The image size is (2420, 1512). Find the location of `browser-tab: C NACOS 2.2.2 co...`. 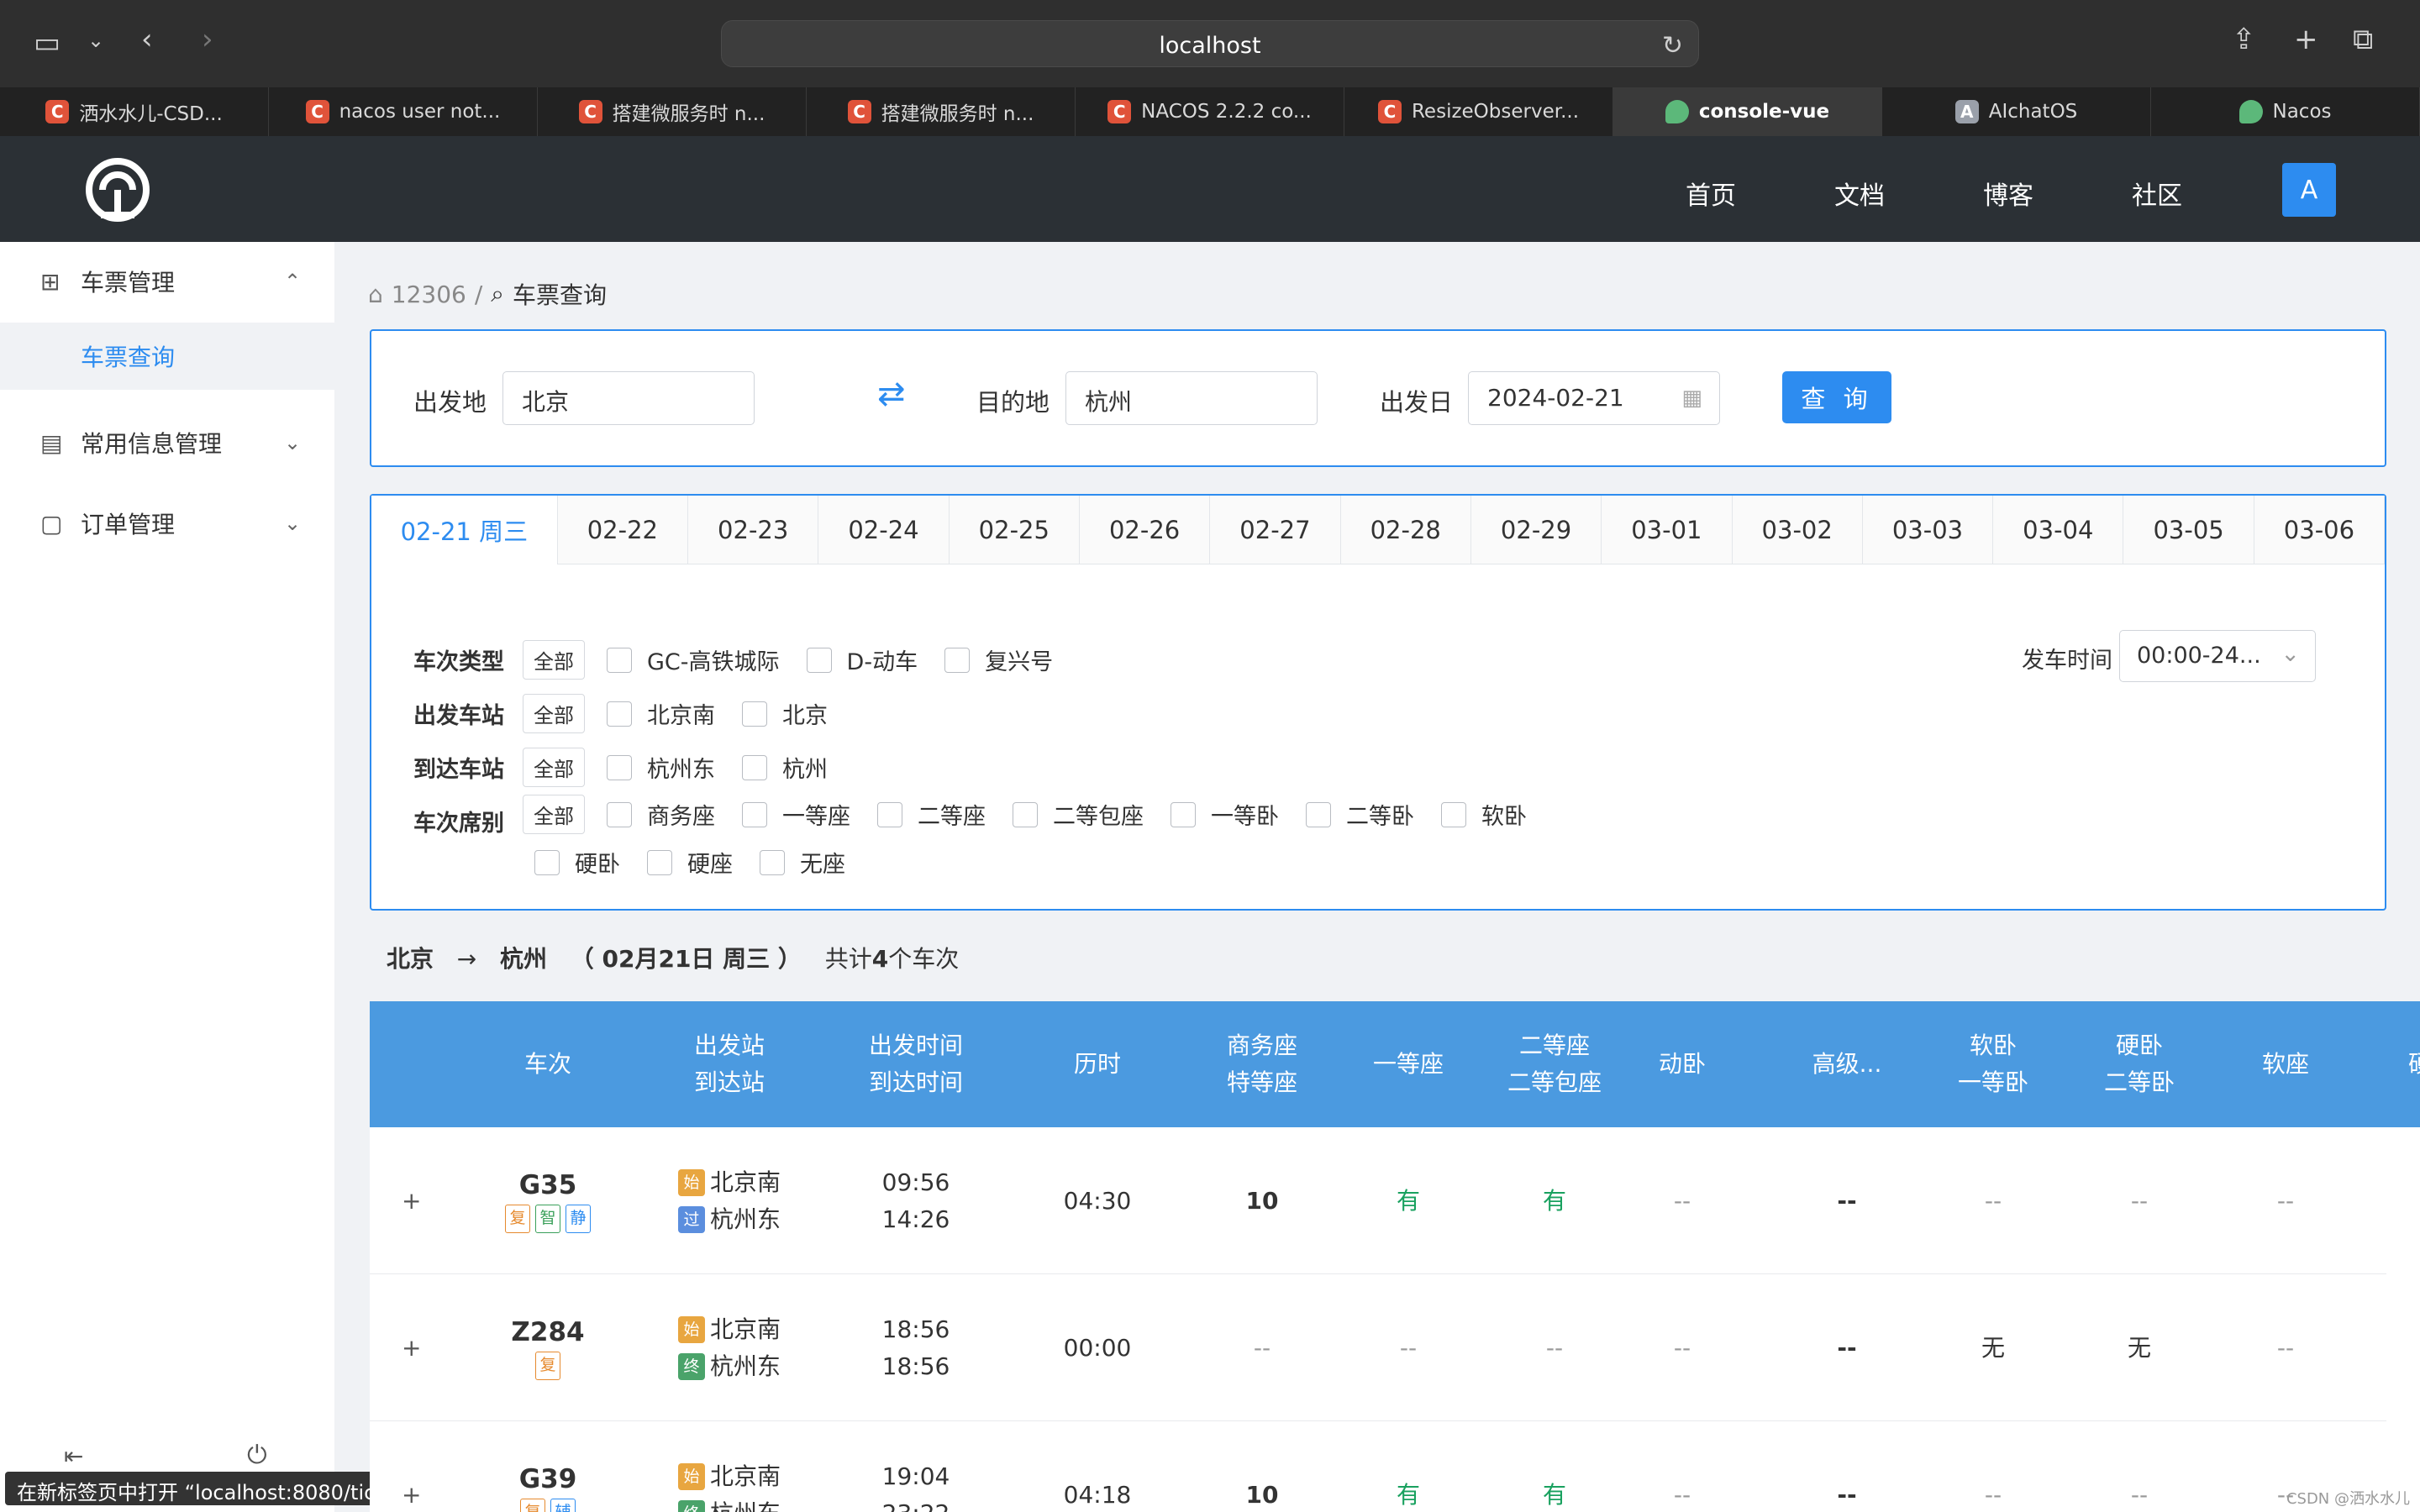

browser-tab: C NACOS 2.2.2 co... is located at coordinates (1210, 111).